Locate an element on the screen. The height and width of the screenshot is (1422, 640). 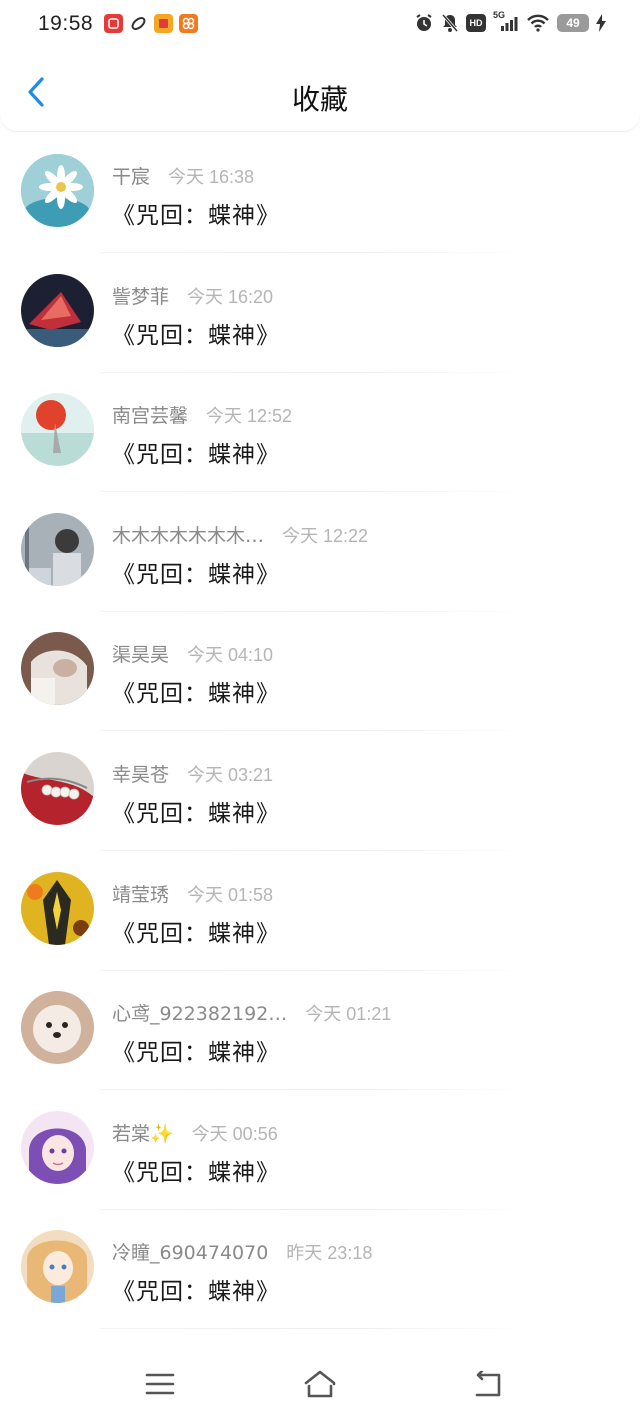
user-name: 渠昊昊 is located at coordinates (141, 655).